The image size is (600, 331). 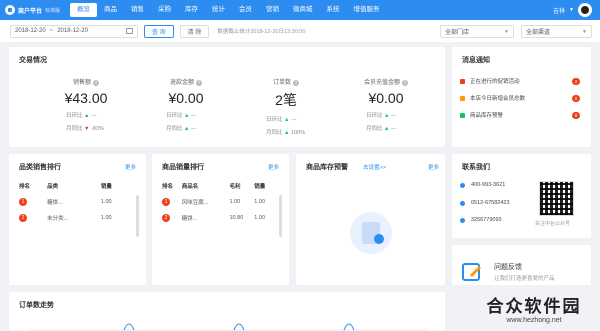 I want to click on notice-item: 本店今日新增会员总数 0, so click(x=520, y=98).